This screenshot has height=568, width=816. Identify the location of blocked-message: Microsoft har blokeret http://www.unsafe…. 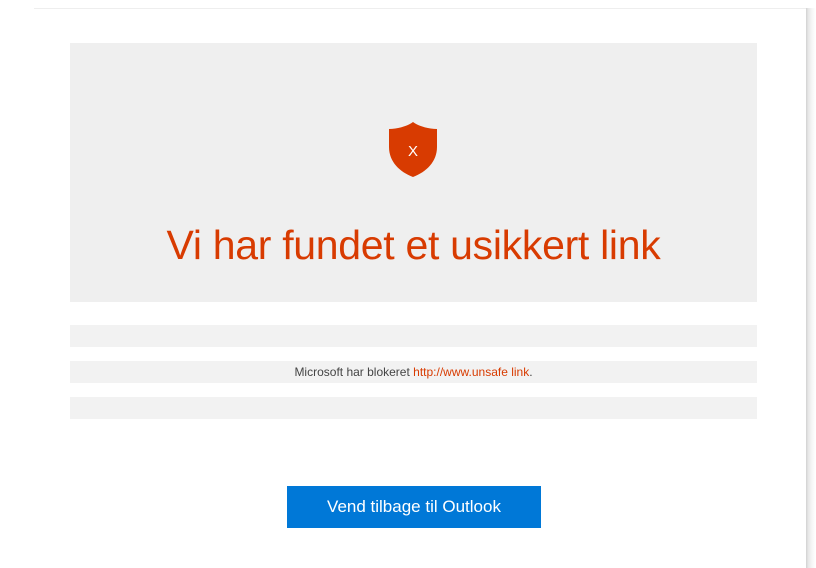
(413, 372).